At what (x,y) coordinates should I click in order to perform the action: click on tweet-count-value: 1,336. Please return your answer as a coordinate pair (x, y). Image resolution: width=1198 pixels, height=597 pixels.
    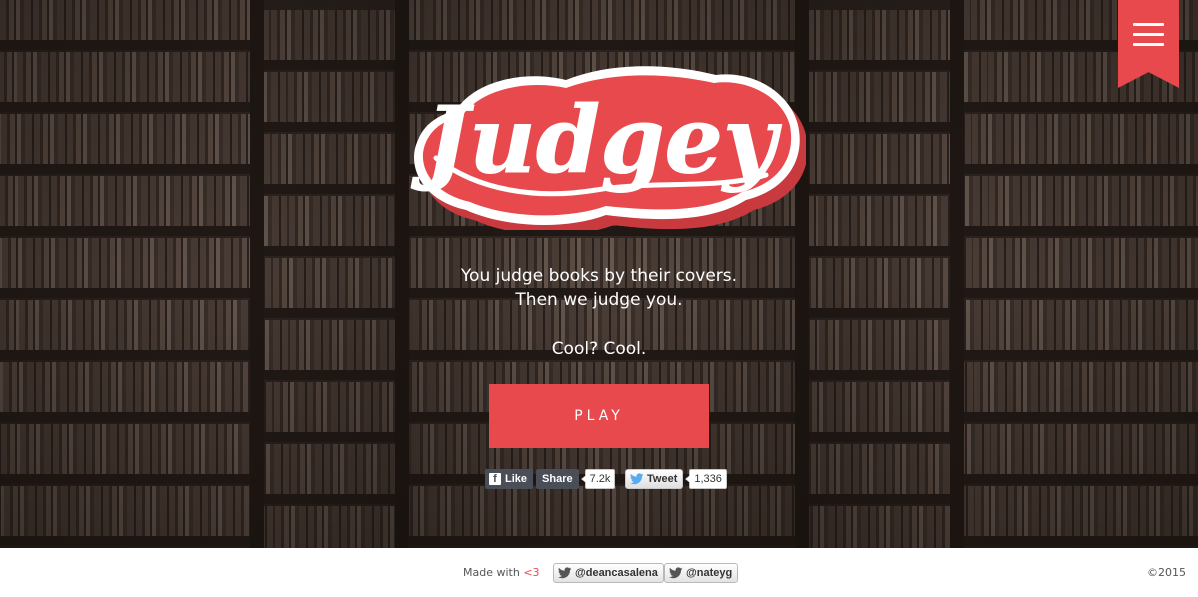
    Looking at the image, I should click on (708, 479).